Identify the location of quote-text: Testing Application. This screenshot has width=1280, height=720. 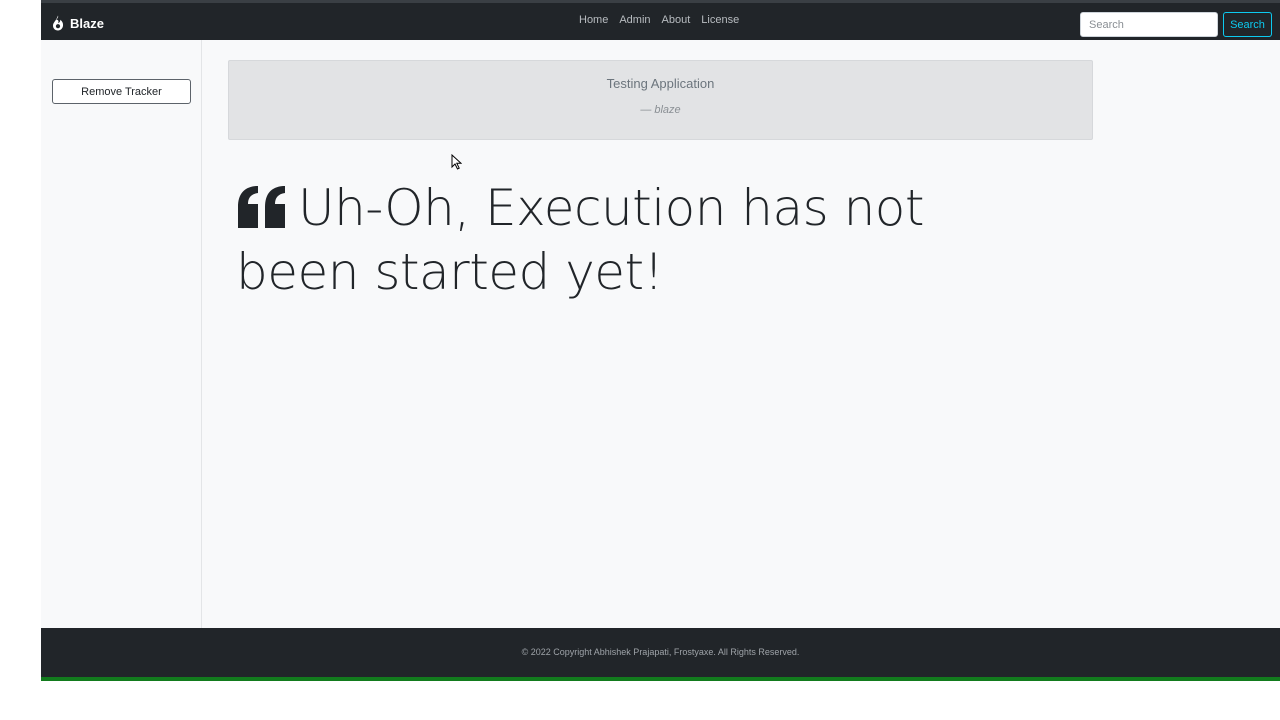
(660, 83).